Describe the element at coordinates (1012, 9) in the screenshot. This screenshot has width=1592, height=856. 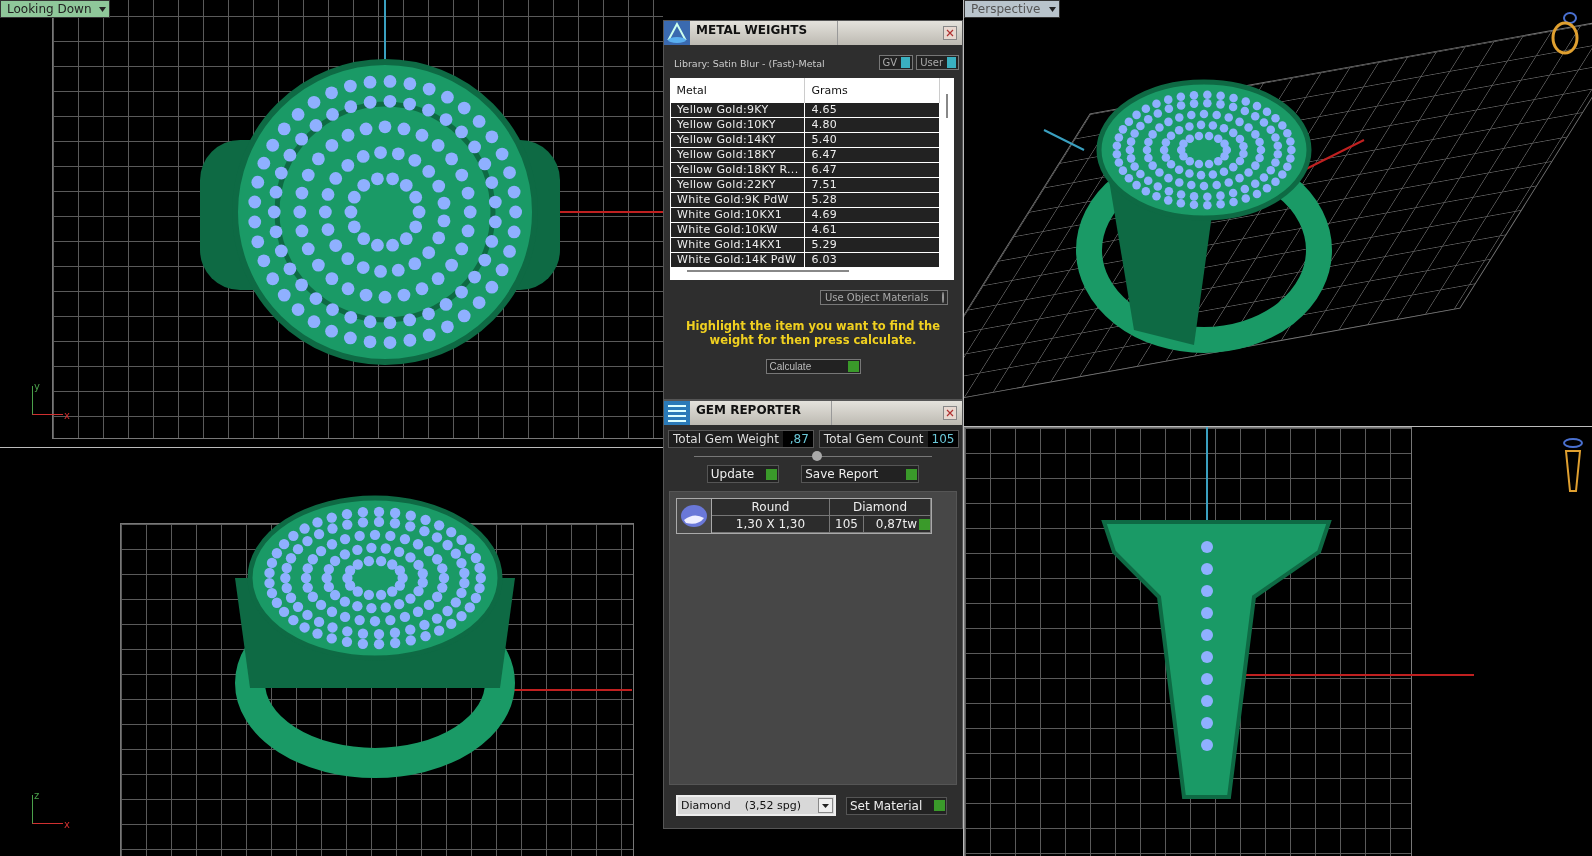
I see `view-dropdown: Perspective` at that location.